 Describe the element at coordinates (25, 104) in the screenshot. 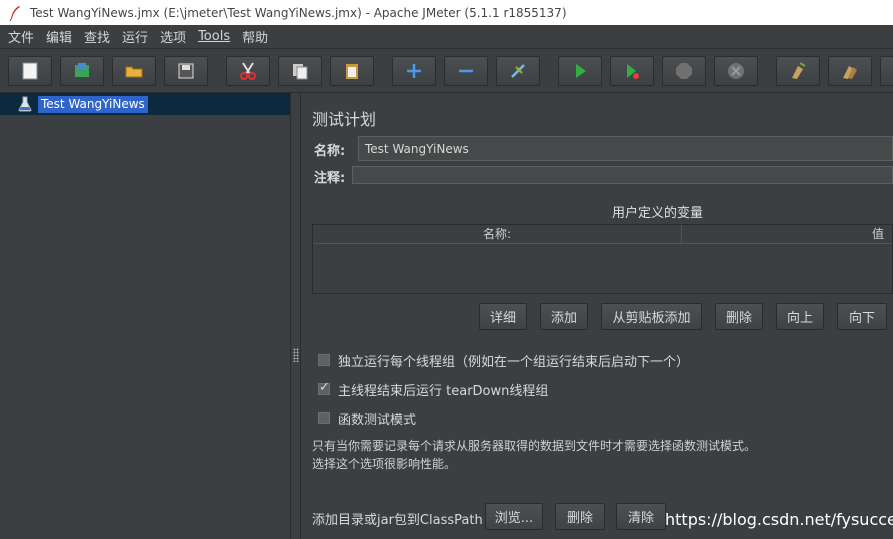

I see `flask-icon` at that location.